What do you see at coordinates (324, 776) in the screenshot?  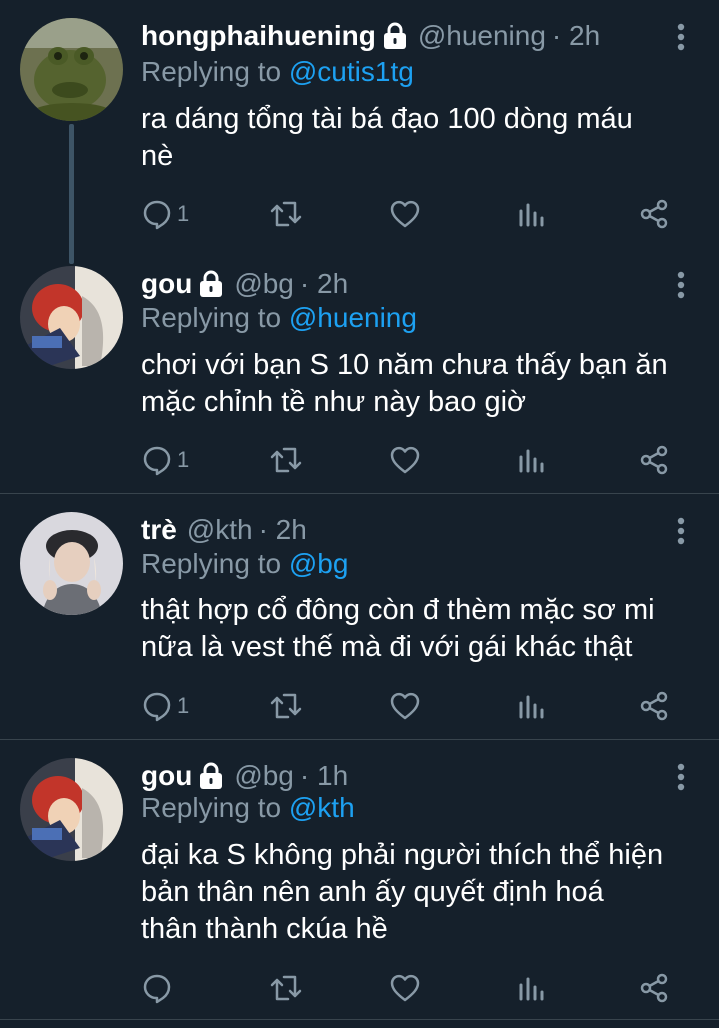 I see `timestamp: · 1h` at bounding box center [324, 776].